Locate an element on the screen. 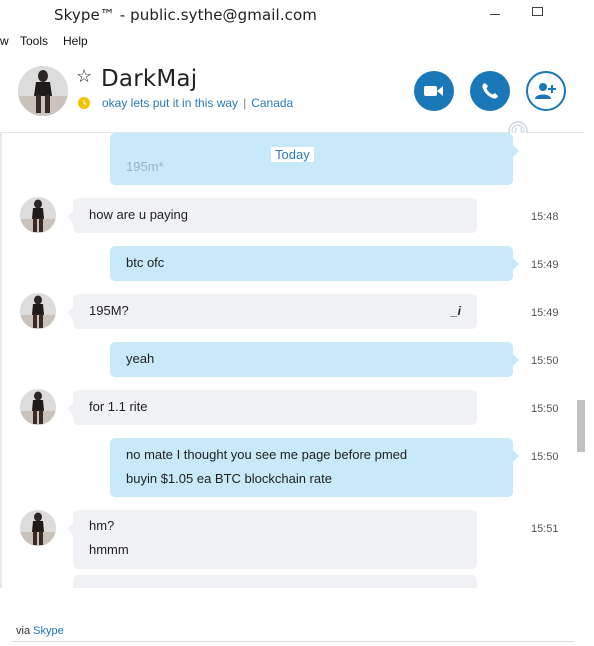 Image resolution: width=594 pixels, height=646 pixels. via-label: via Skype is located at coordinates (40, 631).